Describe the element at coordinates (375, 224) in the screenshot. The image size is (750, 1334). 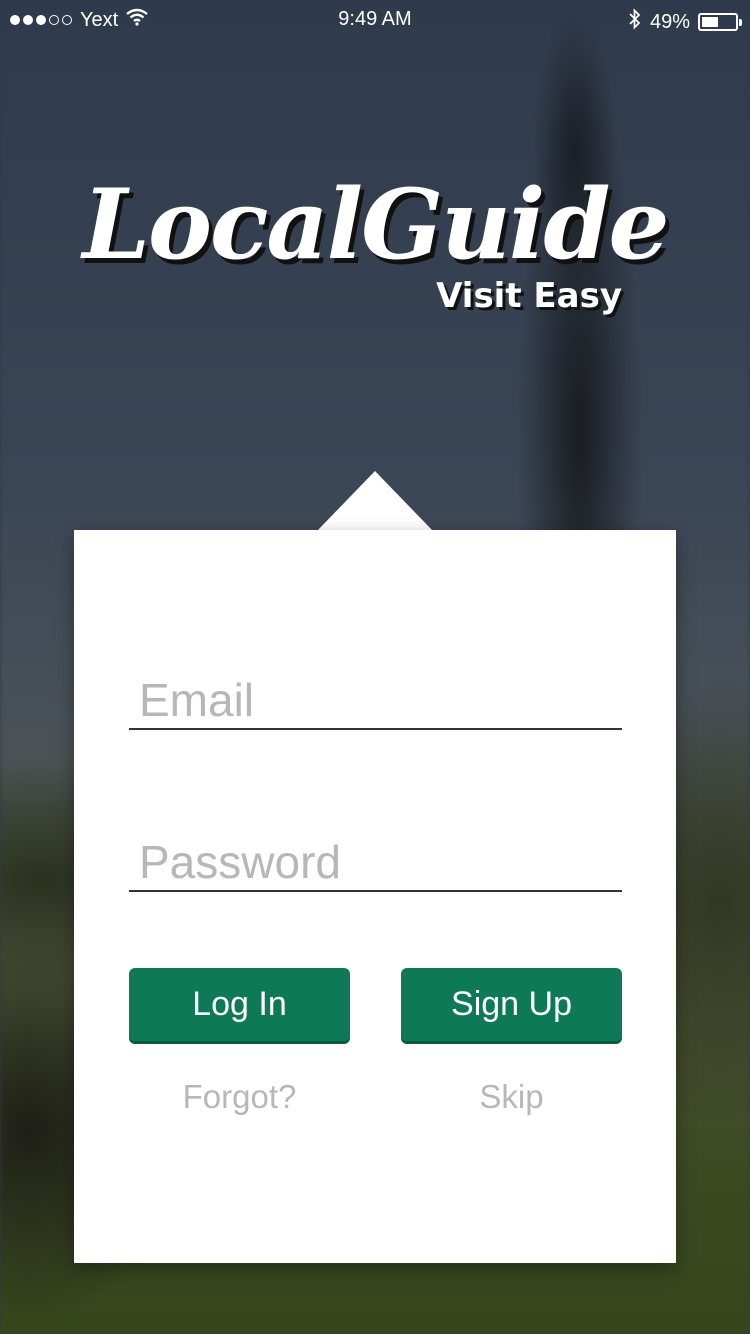
I see `logo-title: LocalGuide` at that location.